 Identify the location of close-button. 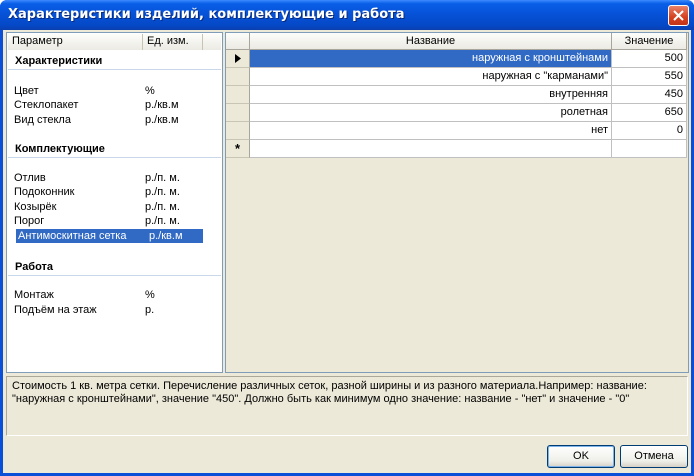
(678, 15).